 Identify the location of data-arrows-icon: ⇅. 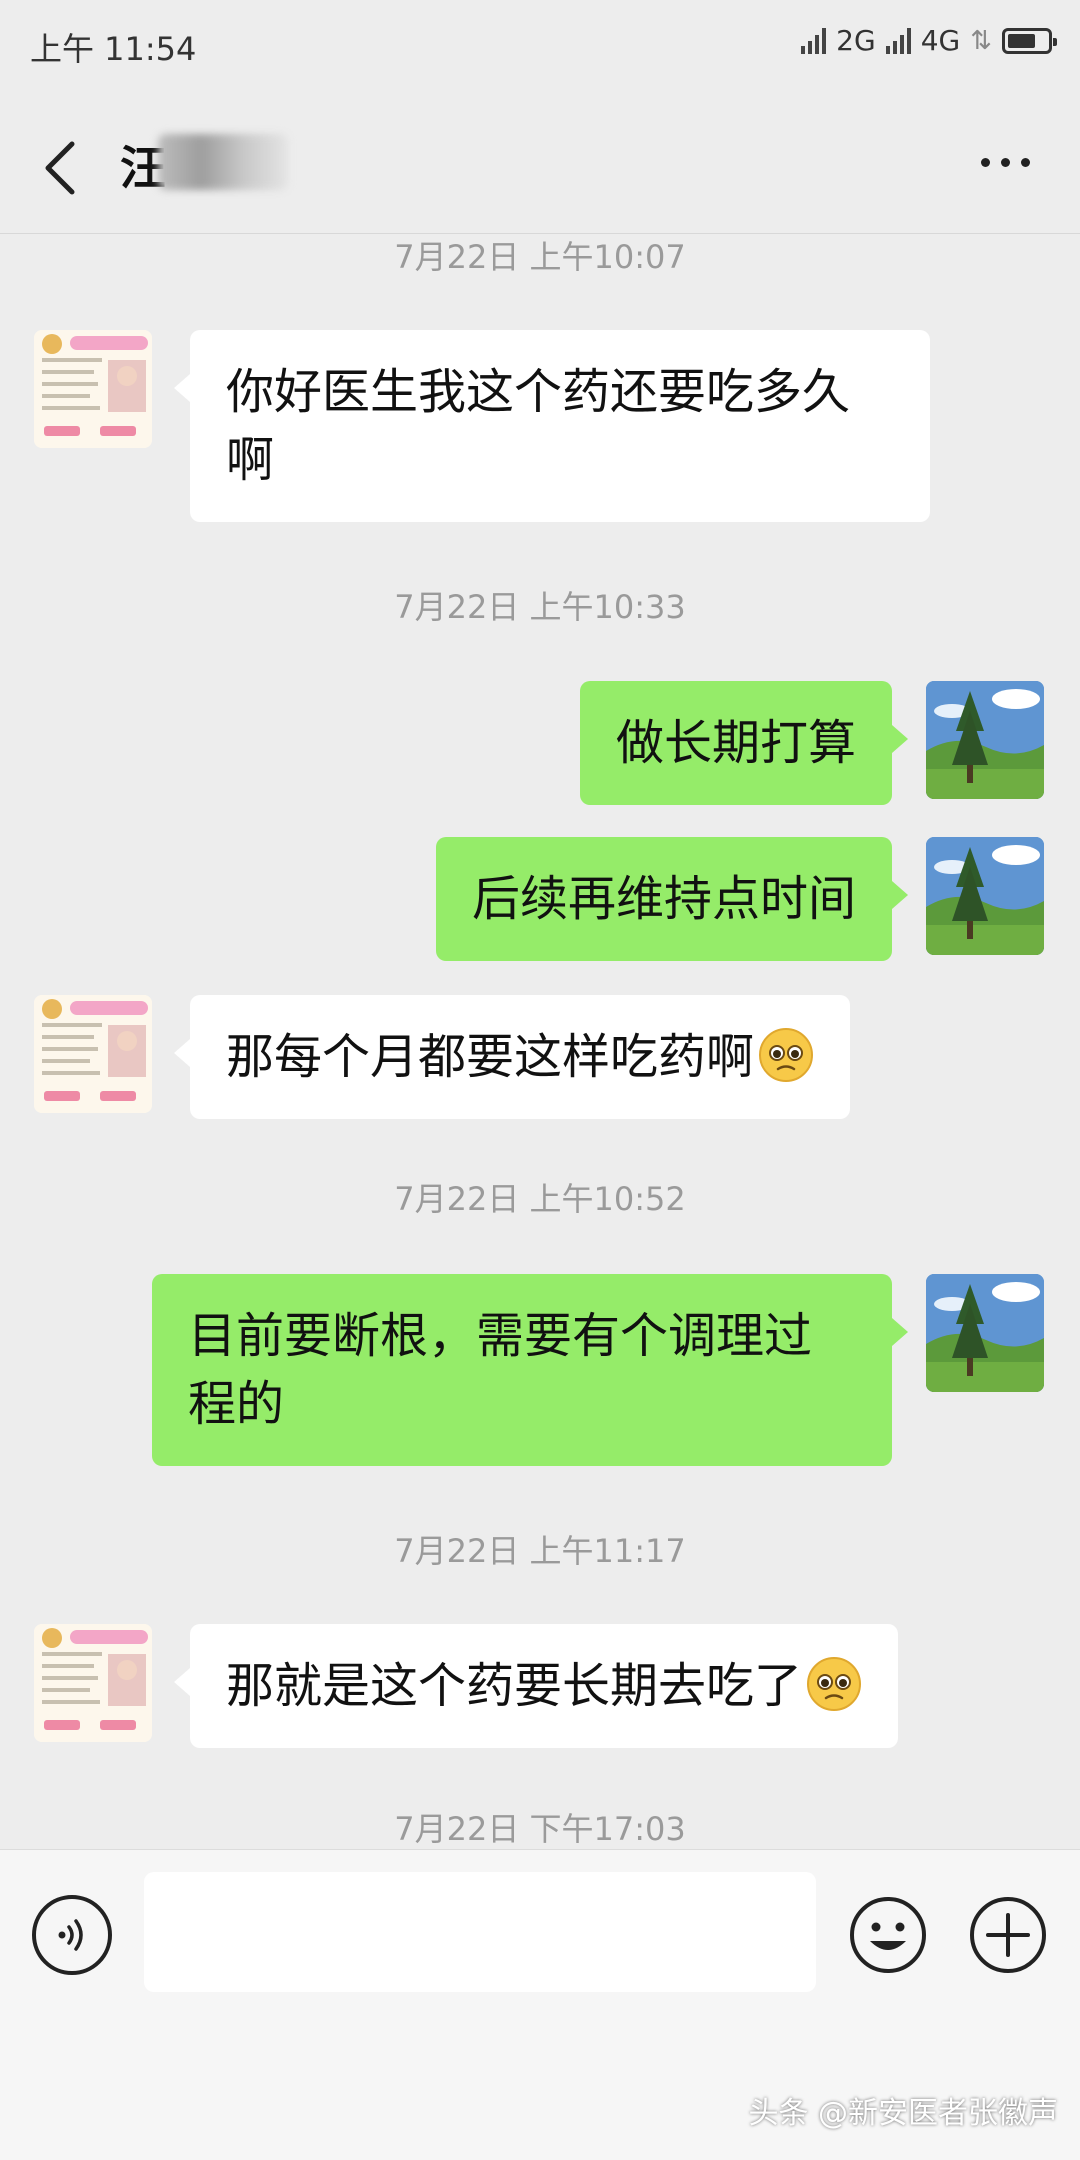
(981, 40).